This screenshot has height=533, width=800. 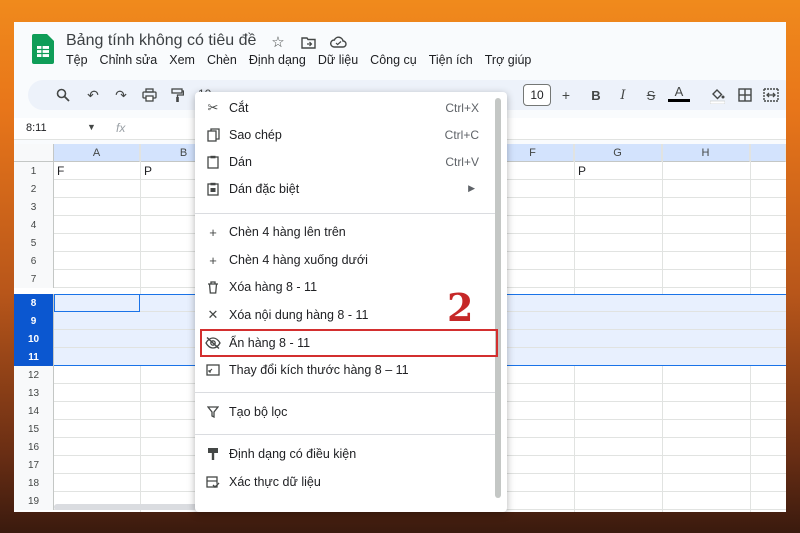 What do you see at coordinates (768, 153) in the screenshot?
I see `column-header-partial` at bounding box center [768, 153].